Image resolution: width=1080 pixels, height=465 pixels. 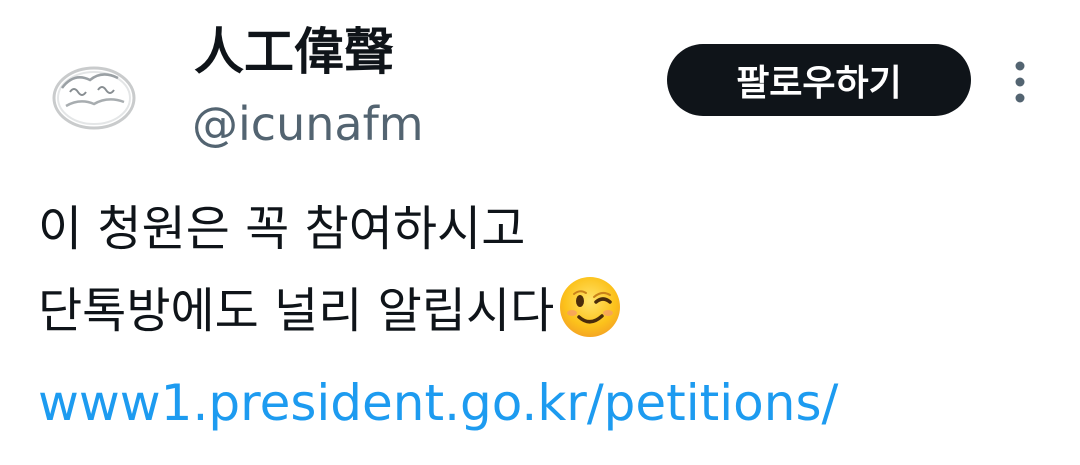 I want to click on ring-avatar-icon, so click(x=94, y=96).